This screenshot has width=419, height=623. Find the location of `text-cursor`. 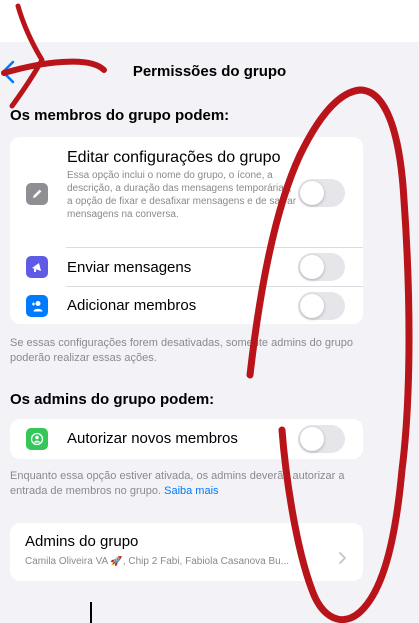

text-cursor is located at coordinates (91, 612).